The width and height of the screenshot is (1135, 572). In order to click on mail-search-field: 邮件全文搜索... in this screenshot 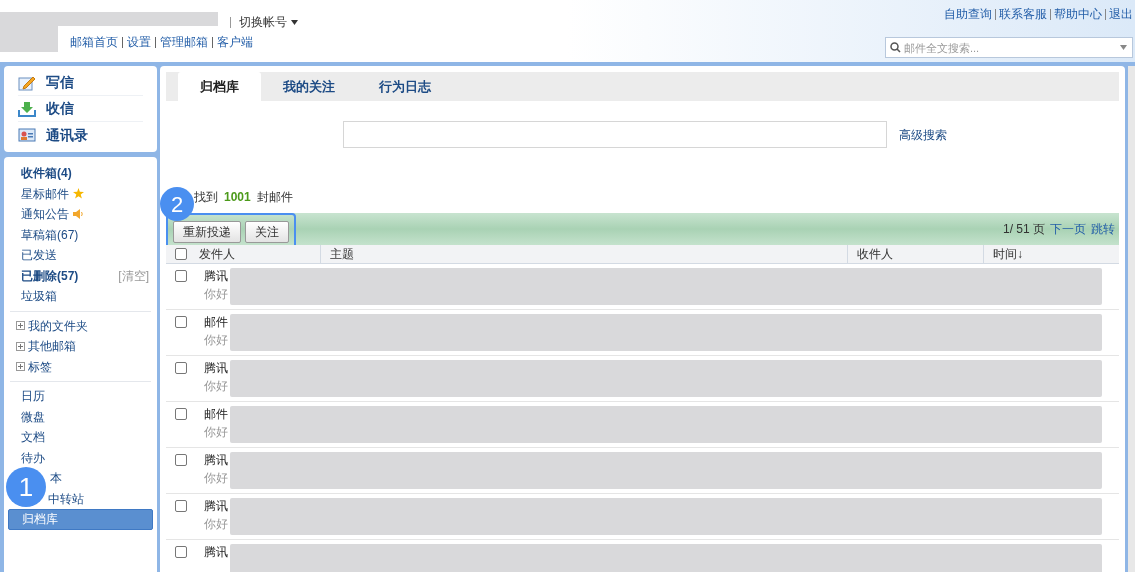, I will do `click(1009, 47)`.